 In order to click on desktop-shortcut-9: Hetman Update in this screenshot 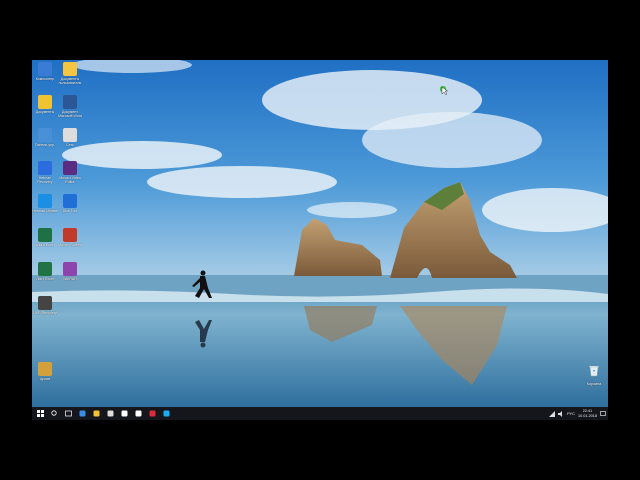, I will do `click(45, 203)`.